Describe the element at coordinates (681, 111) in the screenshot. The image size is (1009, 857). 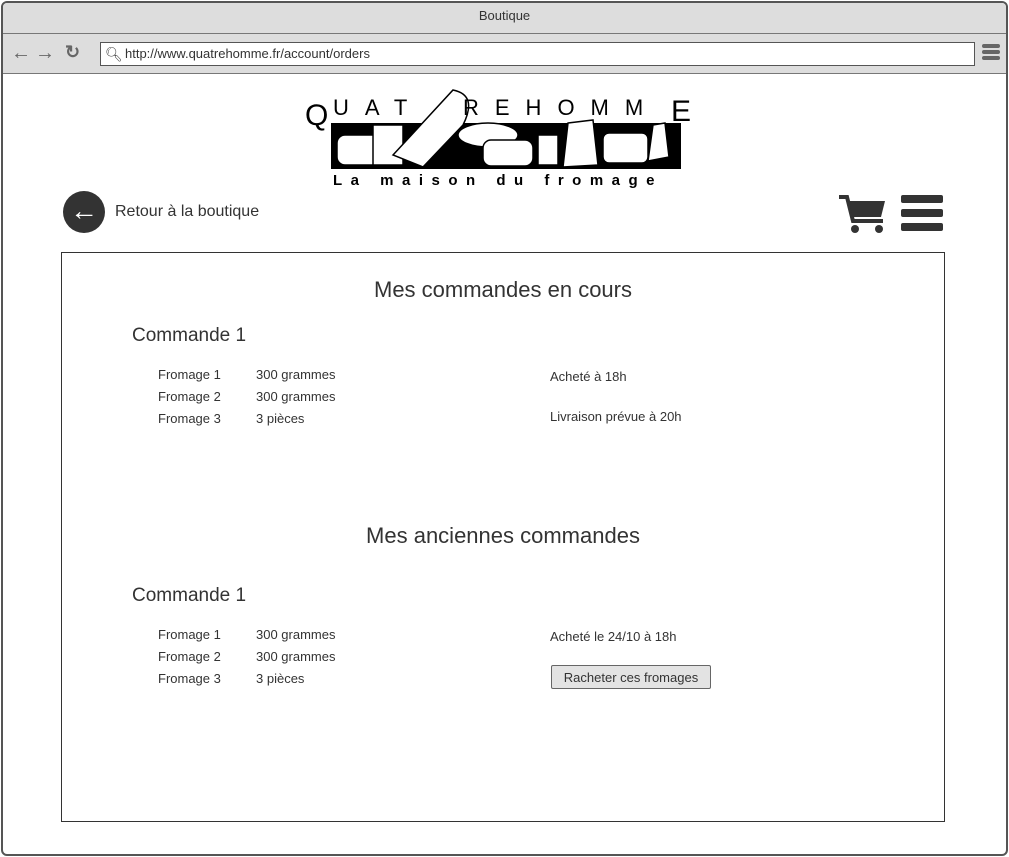
I see `svg-text: E` at that location.